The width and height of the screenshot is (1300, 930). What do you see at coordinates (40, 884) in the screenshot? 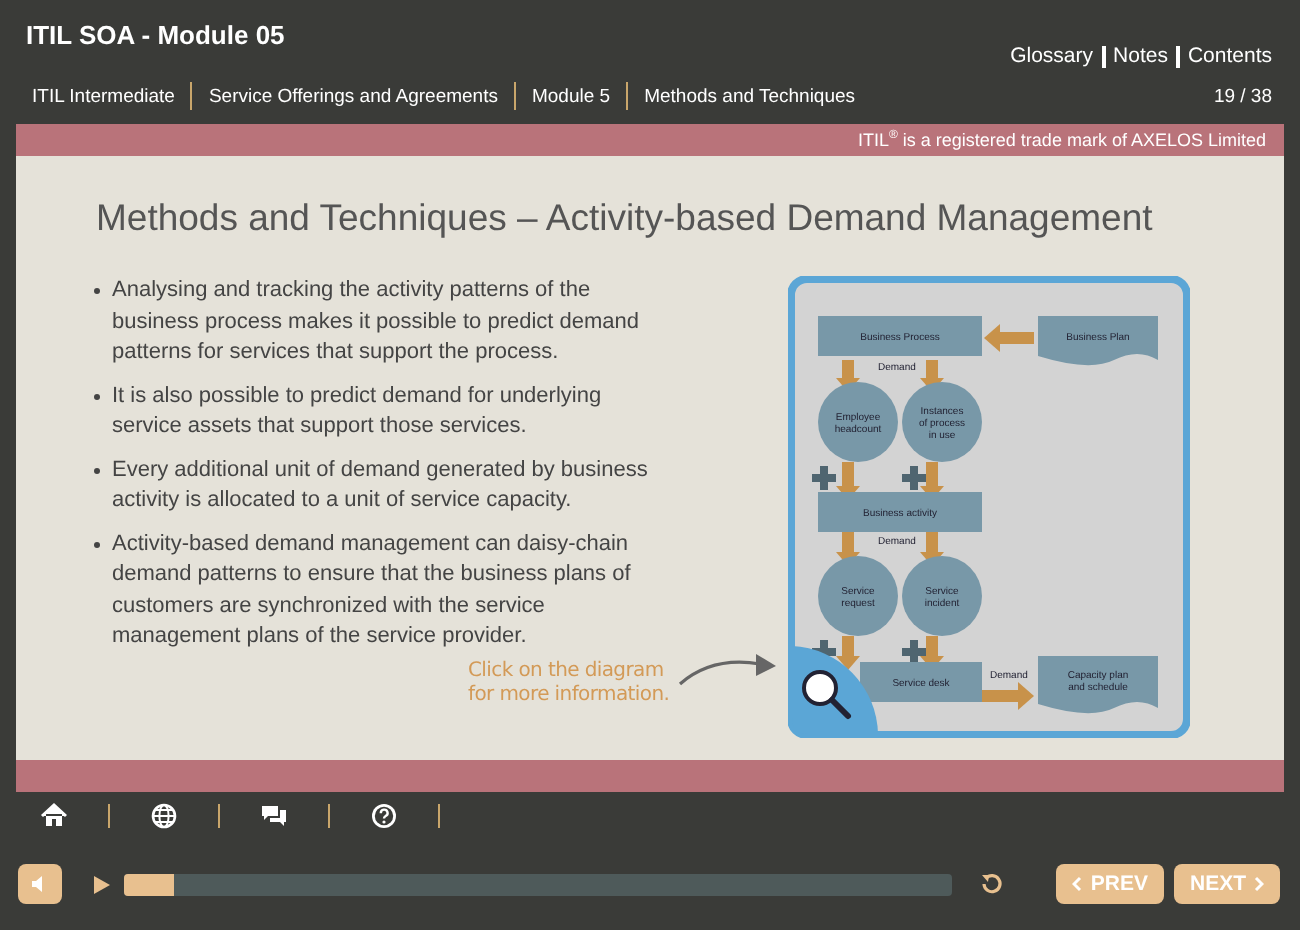
I see `volume-button` at bounding box center [40, 884].